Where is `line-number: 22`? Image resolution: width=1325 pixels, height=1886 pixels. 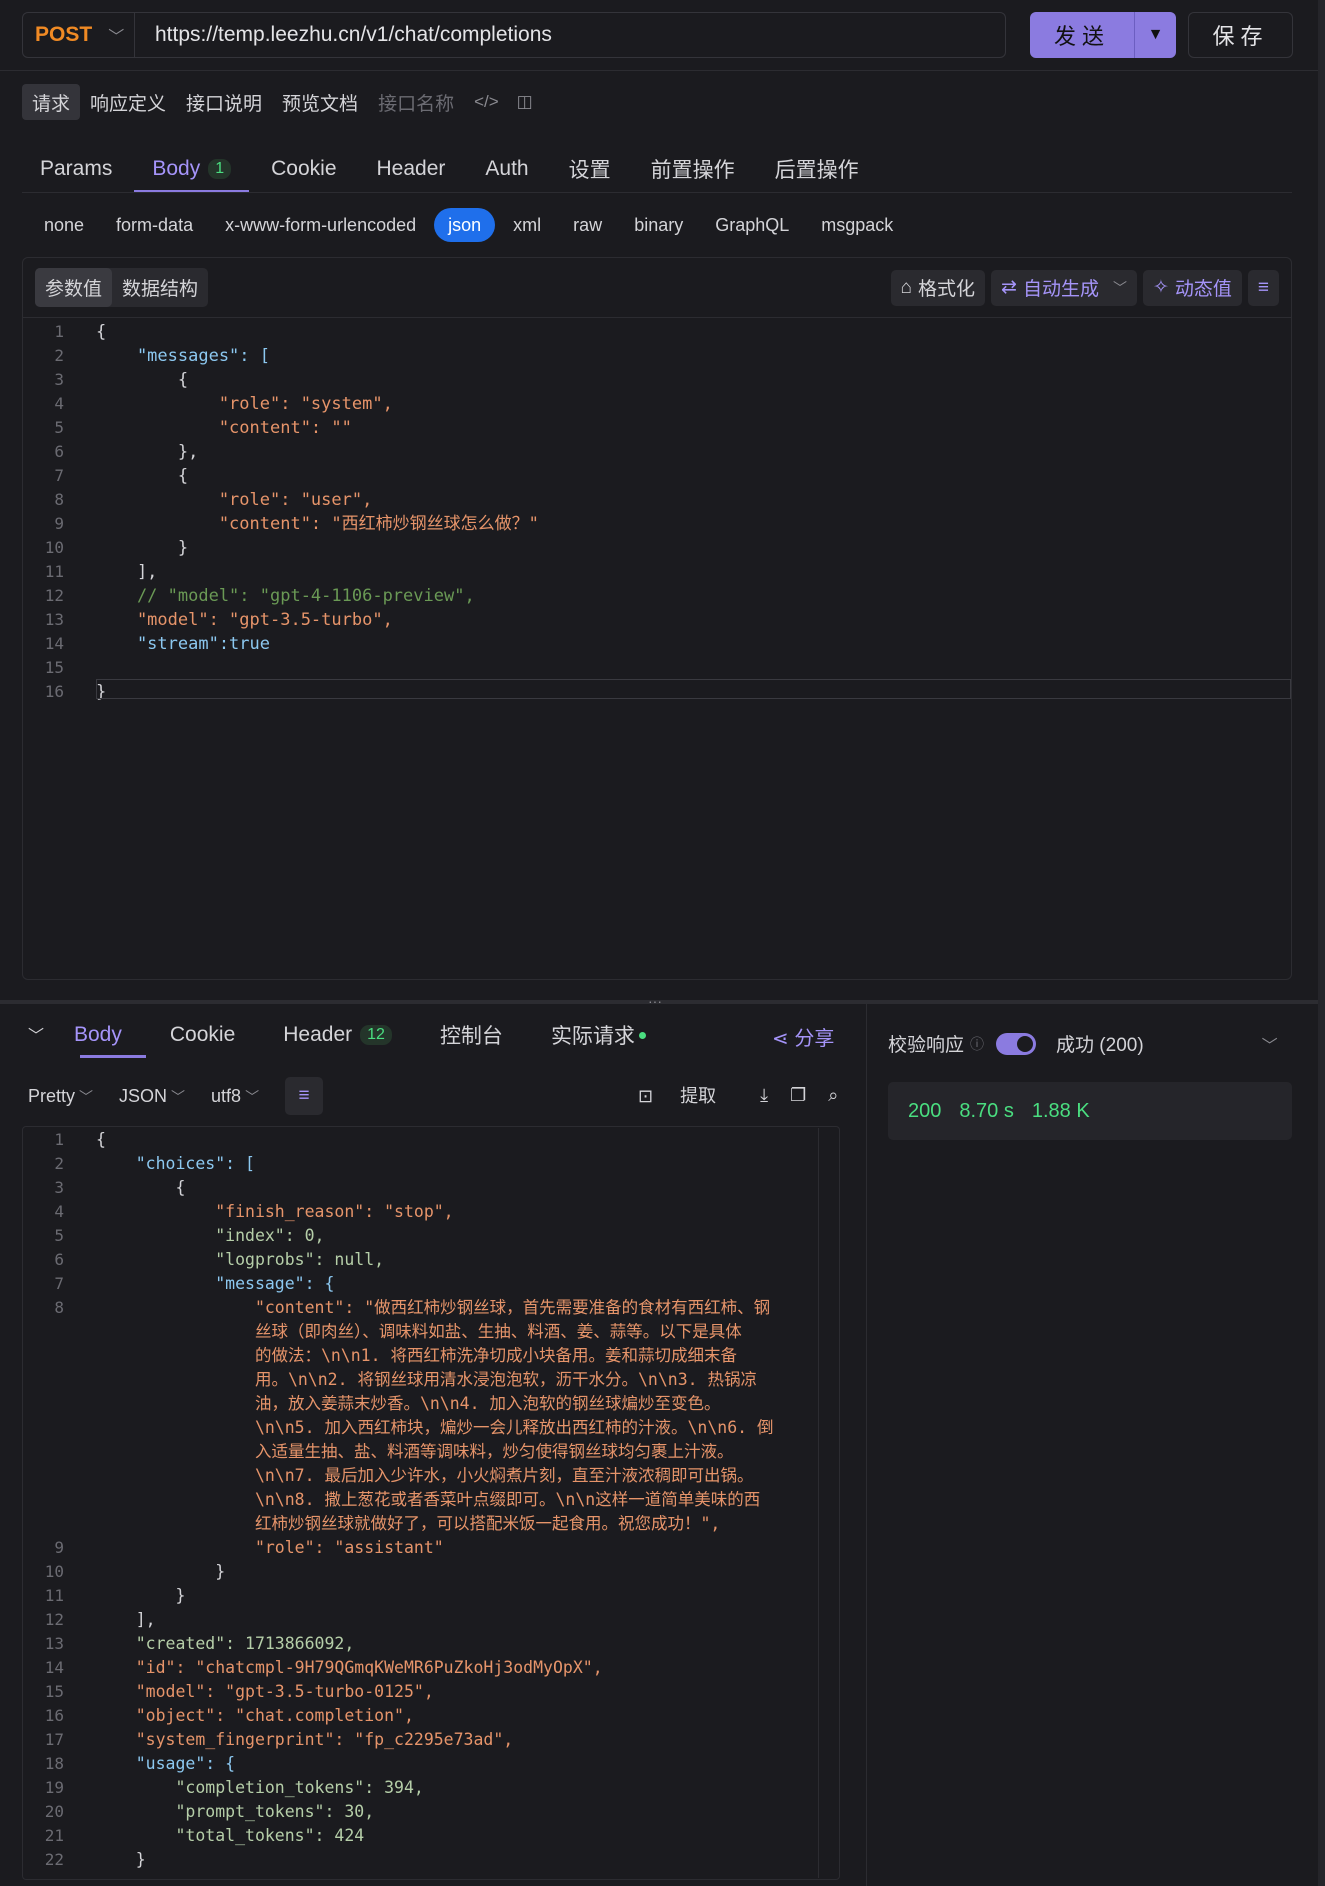 line-number: 22 is located at coordinates (54, 1859).